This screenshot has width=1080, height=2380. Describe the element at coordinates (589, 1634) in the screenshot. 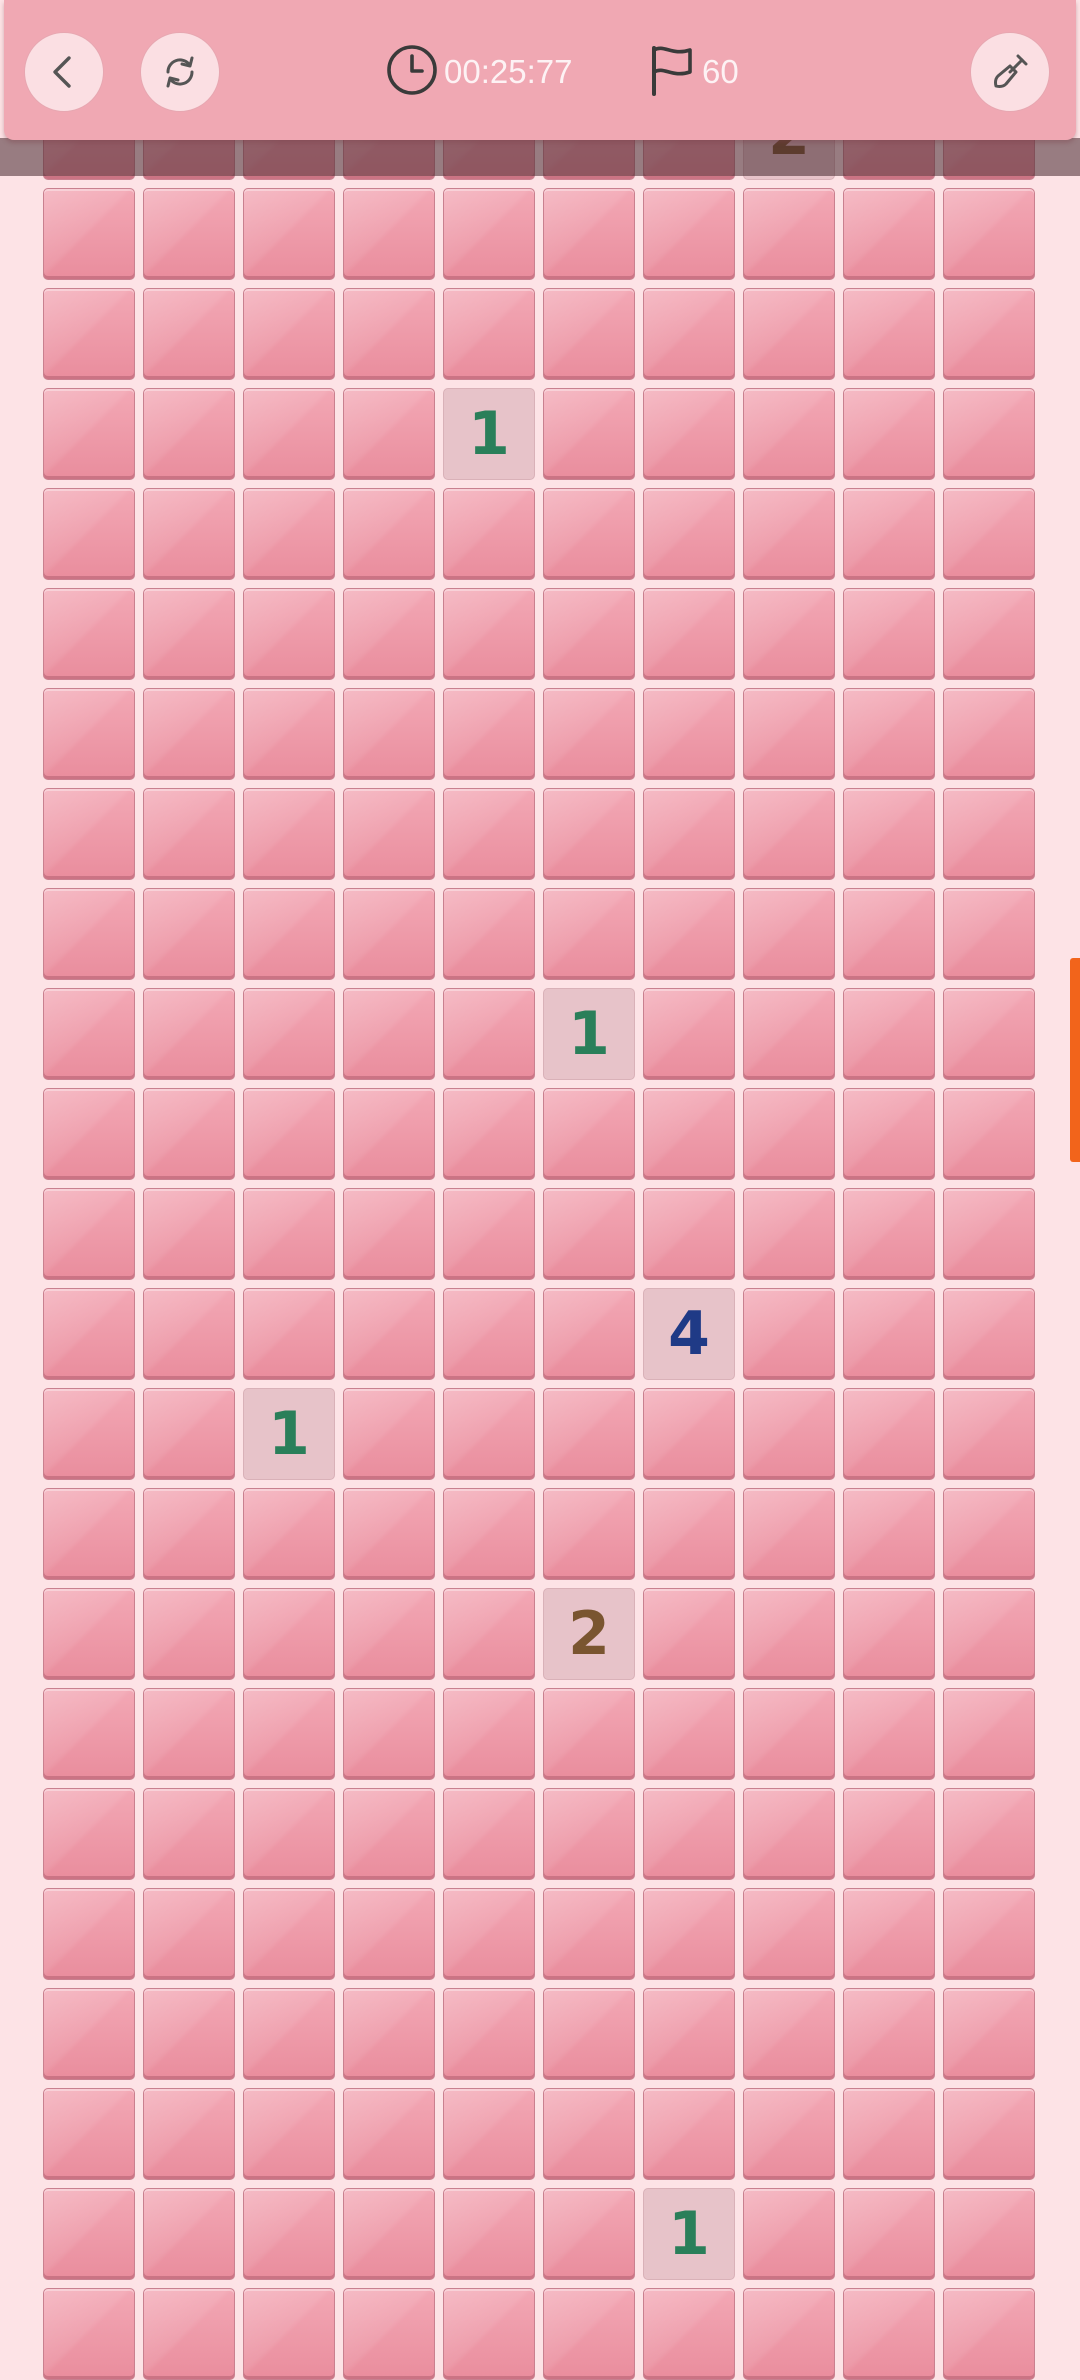

I see `revealed-cell: 2` at that location.